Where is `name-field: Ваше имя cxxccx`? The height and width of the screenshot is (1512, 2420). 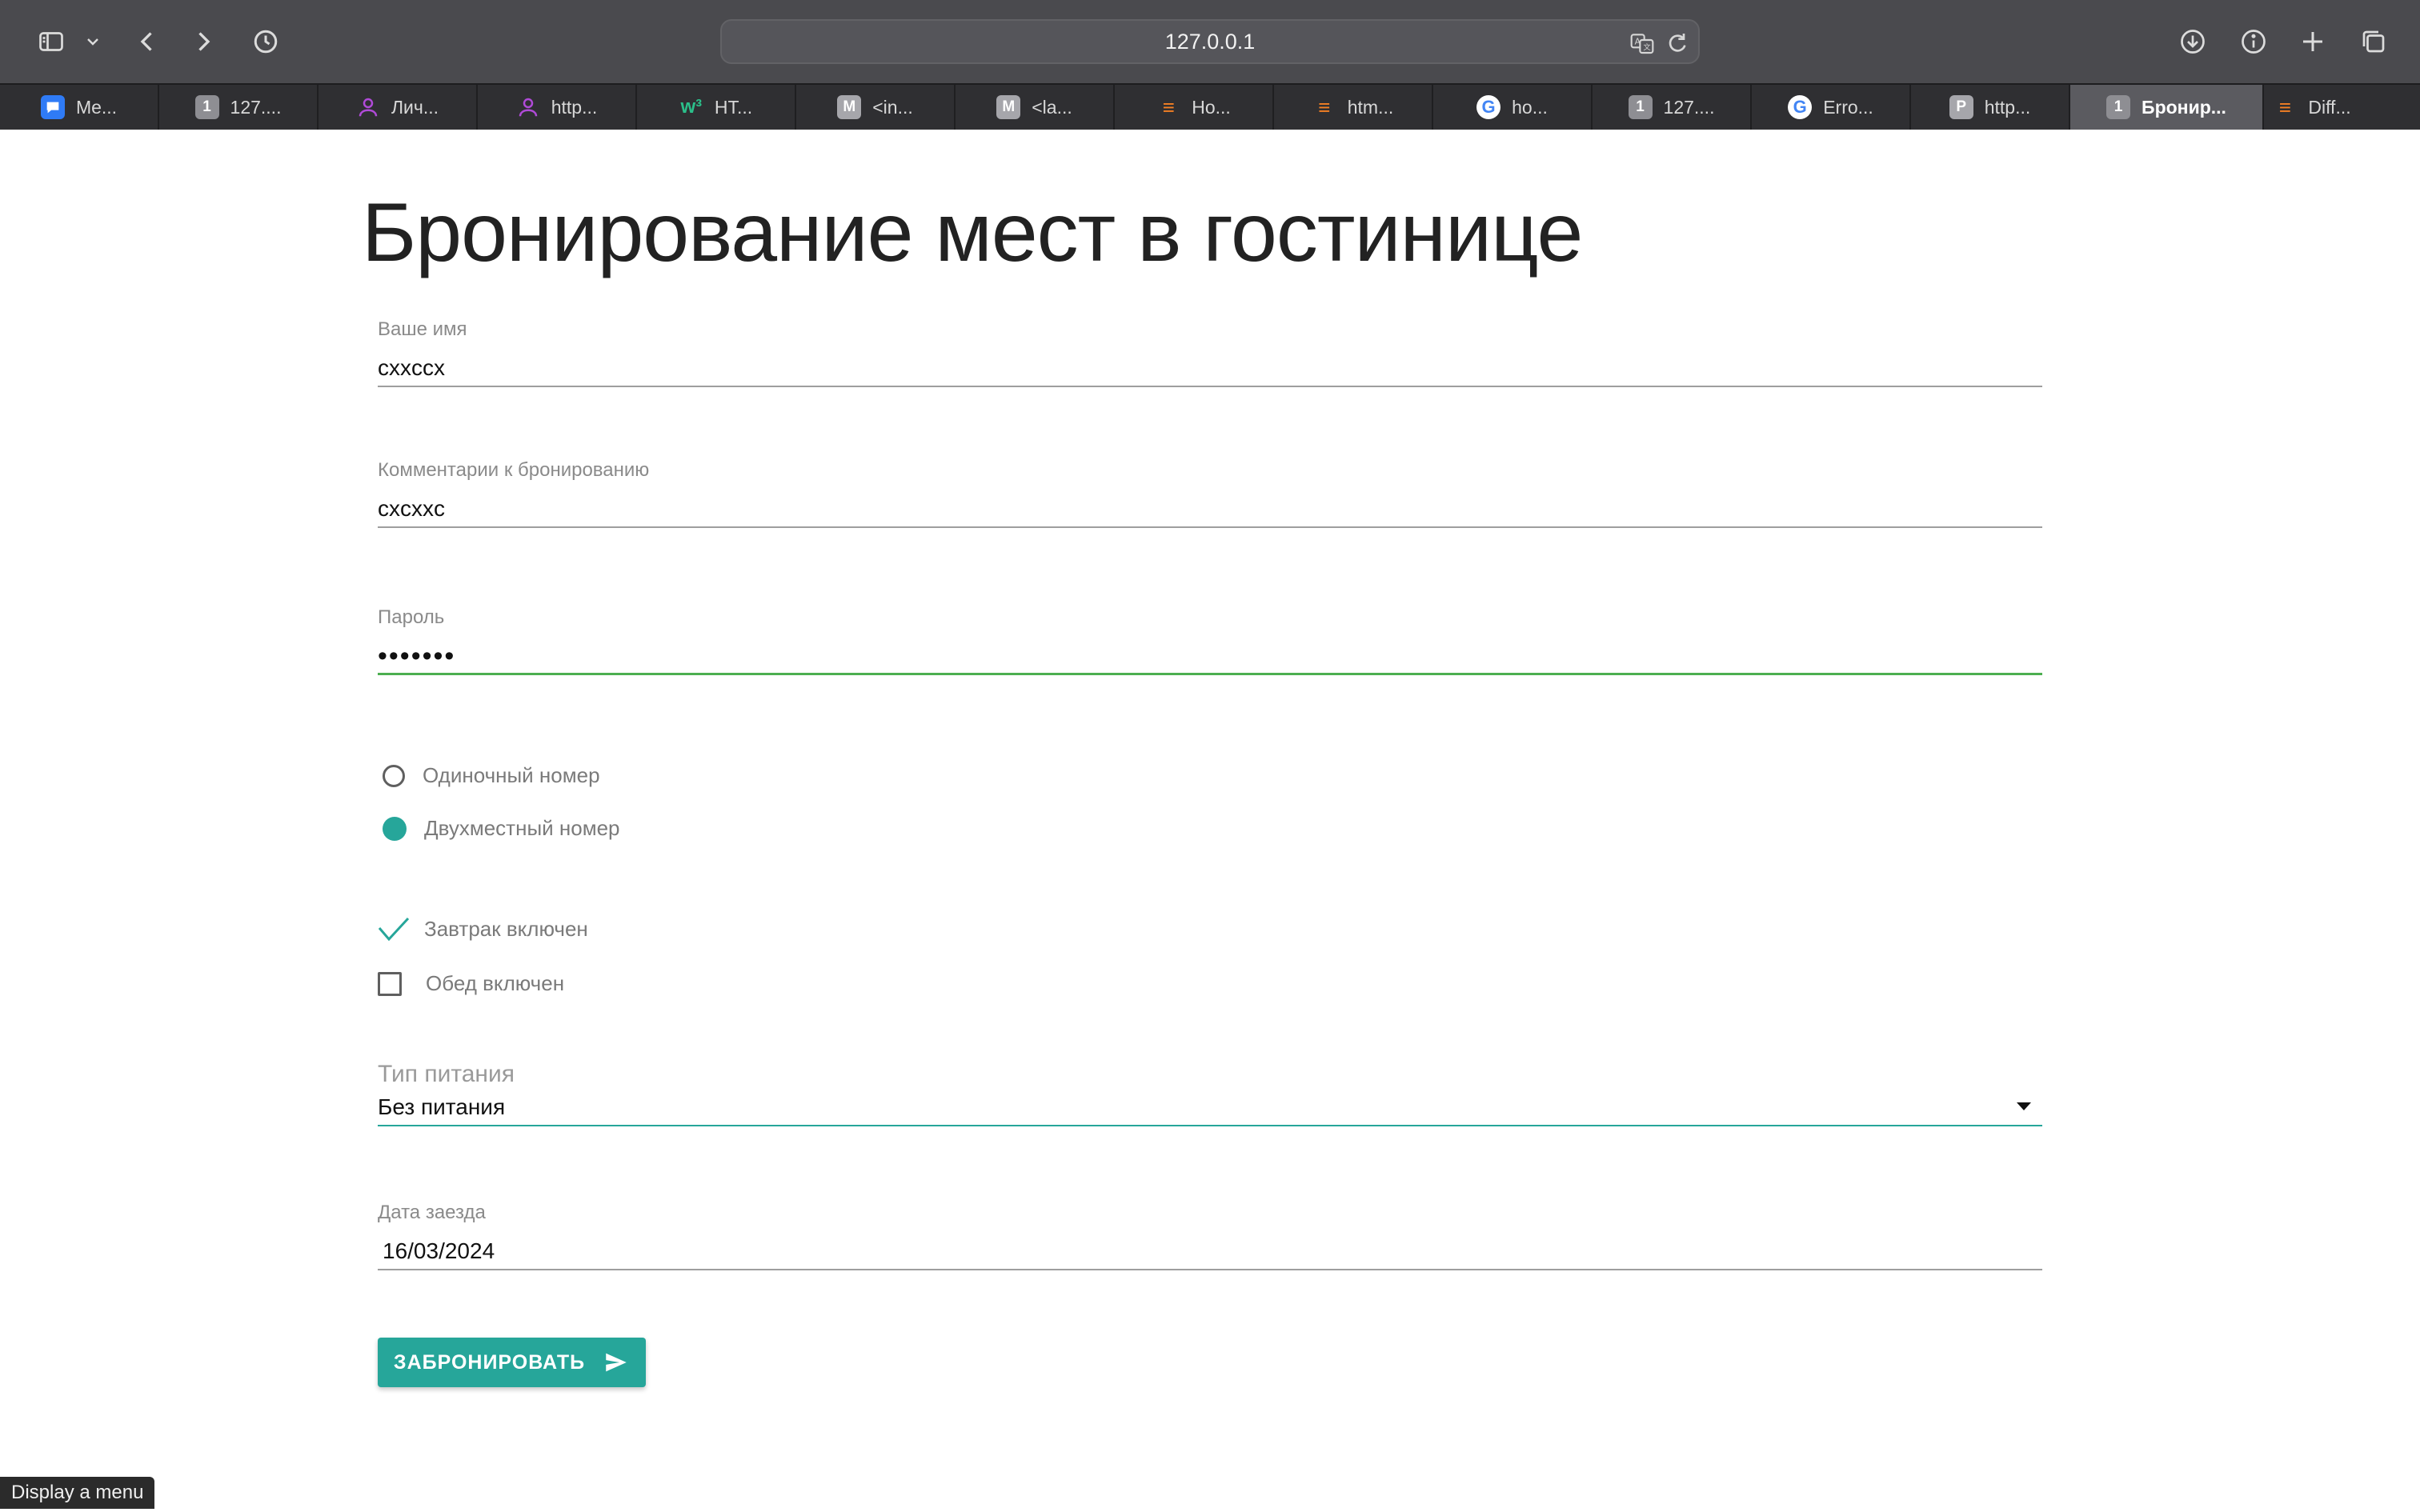 name-field: Ваше имя cxxccx is located at coordinates (1210, 352).